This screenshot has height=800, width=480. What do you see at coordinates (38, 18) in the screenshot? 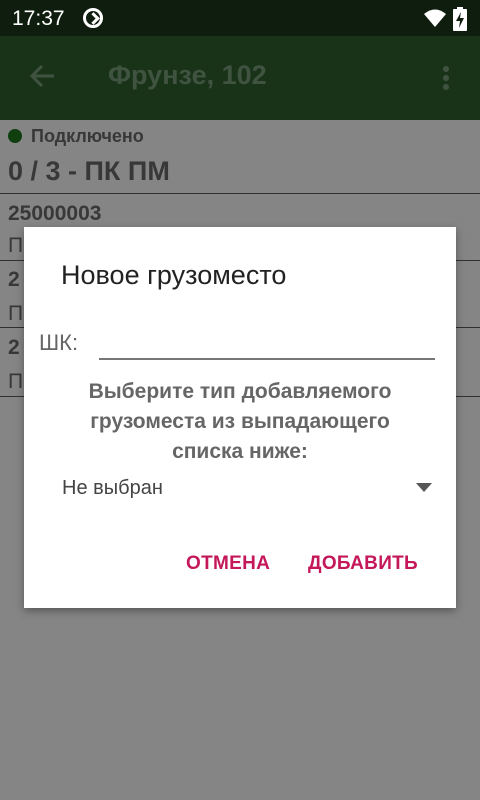
I see `status-time: 17:37` at bounding box center [38, 18].